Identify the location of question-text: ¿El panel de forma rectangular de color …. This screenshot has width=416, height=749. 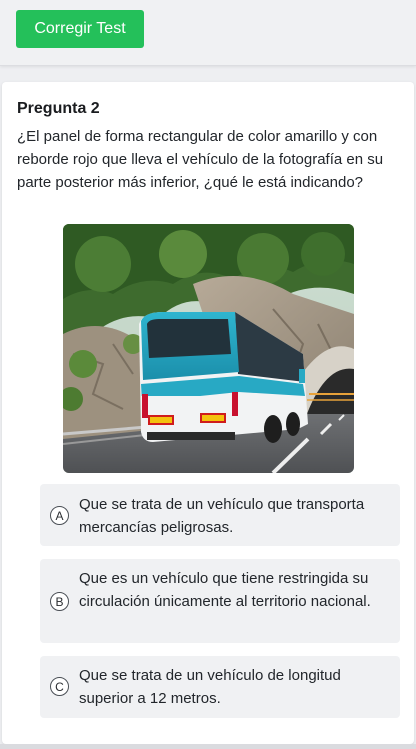
(200, 159).